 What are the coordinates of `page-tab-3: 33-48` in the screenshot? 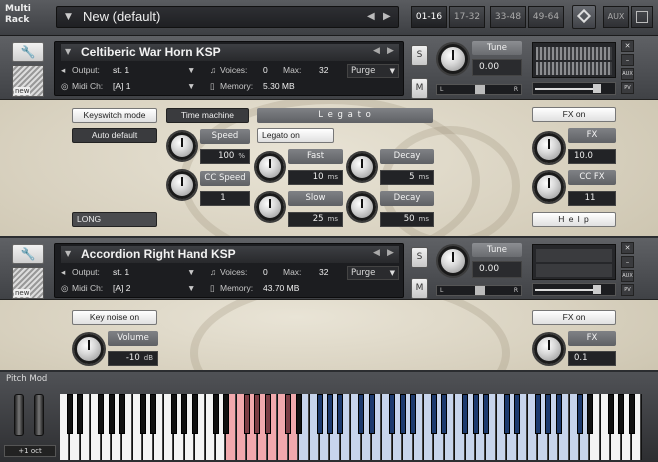 It's located at (508, 17).